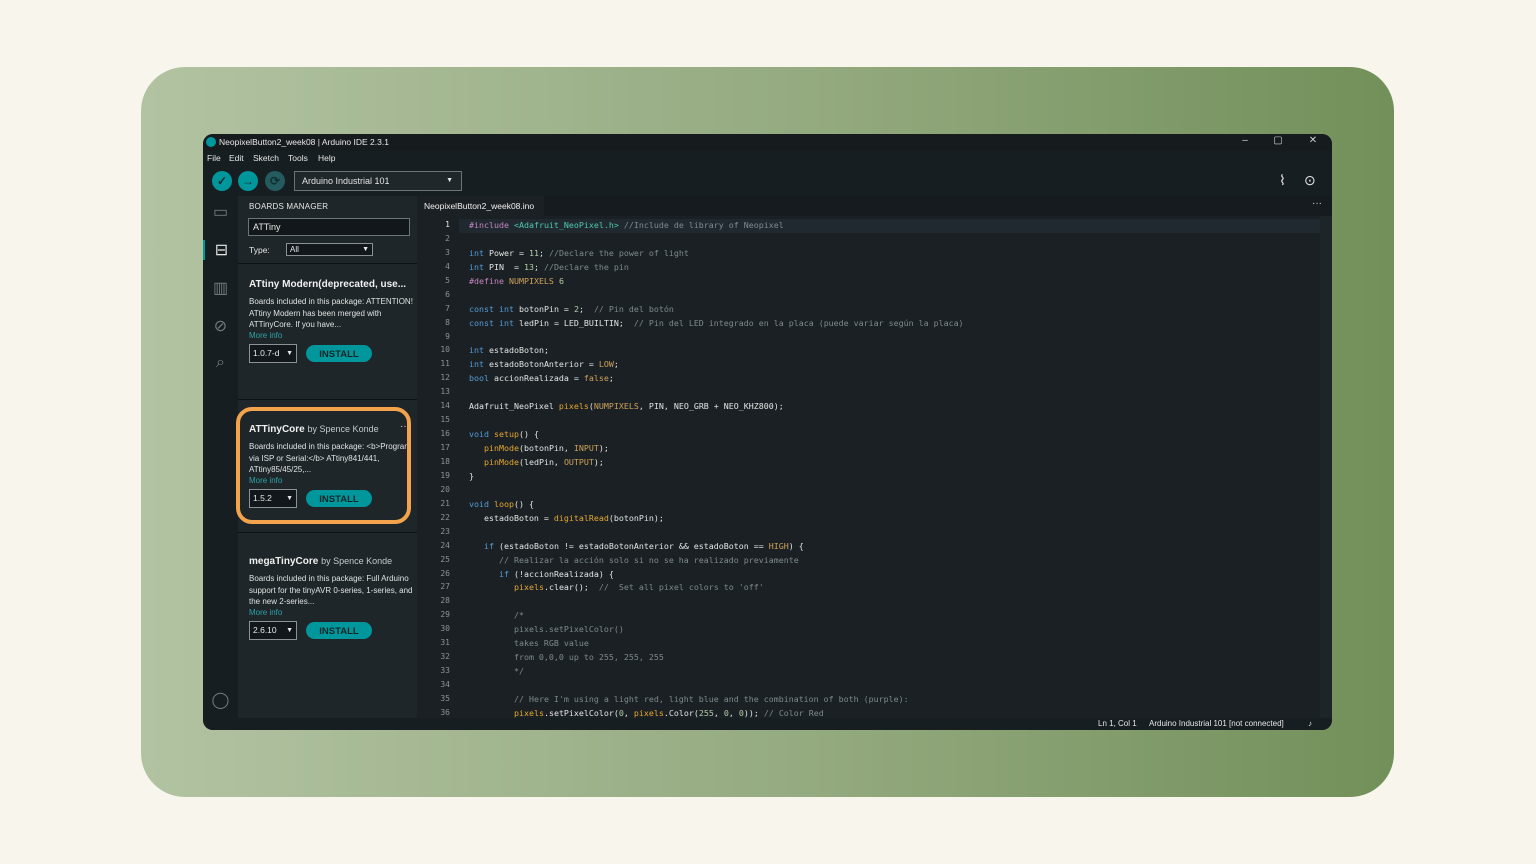  I want to click on install-row: 1.0.7-d ▼ INSTALL, so click(331, 353).